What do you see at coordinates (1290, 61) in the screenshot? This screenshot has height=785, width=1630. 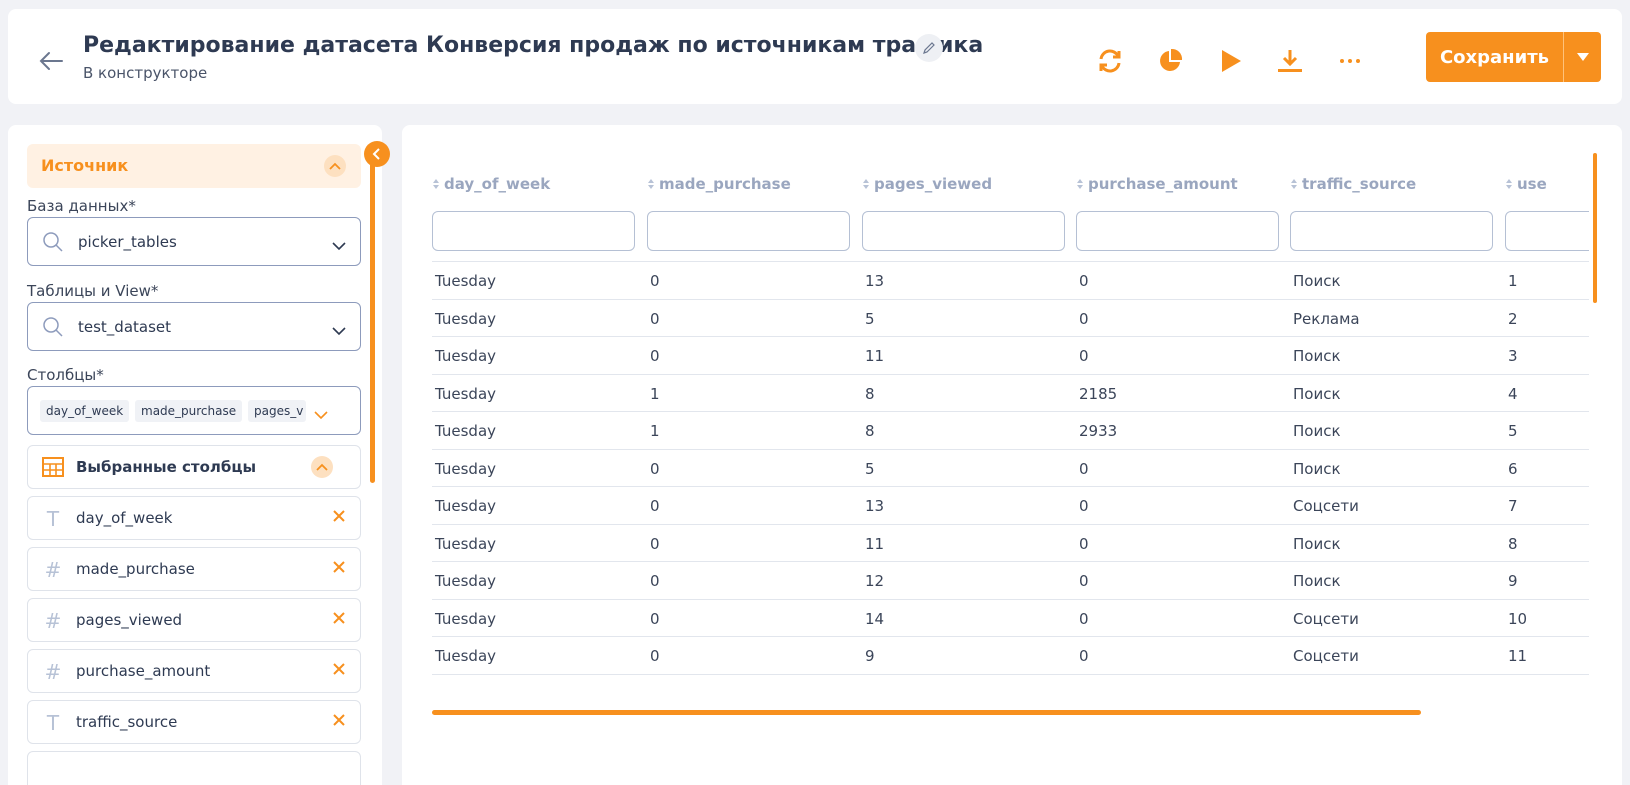 I see `download-icon` at bounding box center [1290, 61].